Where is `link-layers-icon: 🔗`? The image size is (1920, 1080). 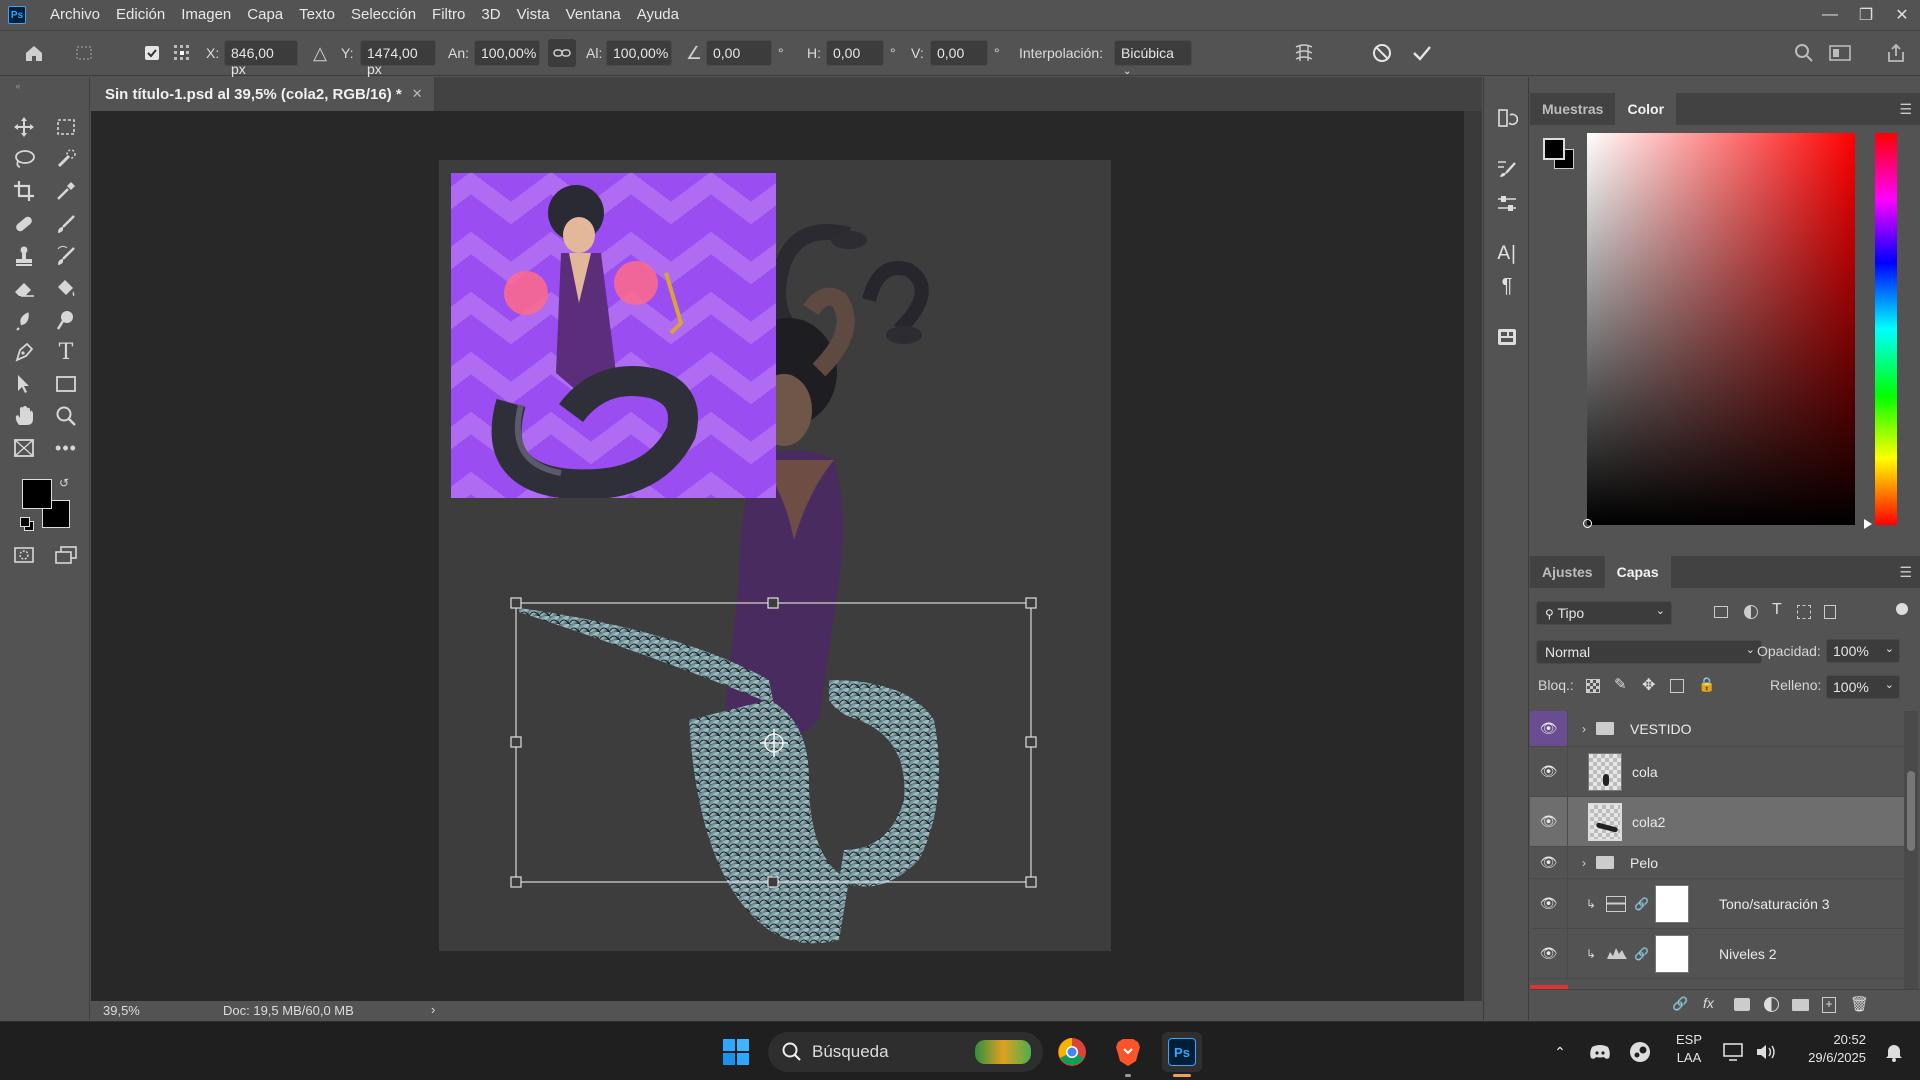 link-layers-icon: 🔗 is located at coordinates (1680, 1004).